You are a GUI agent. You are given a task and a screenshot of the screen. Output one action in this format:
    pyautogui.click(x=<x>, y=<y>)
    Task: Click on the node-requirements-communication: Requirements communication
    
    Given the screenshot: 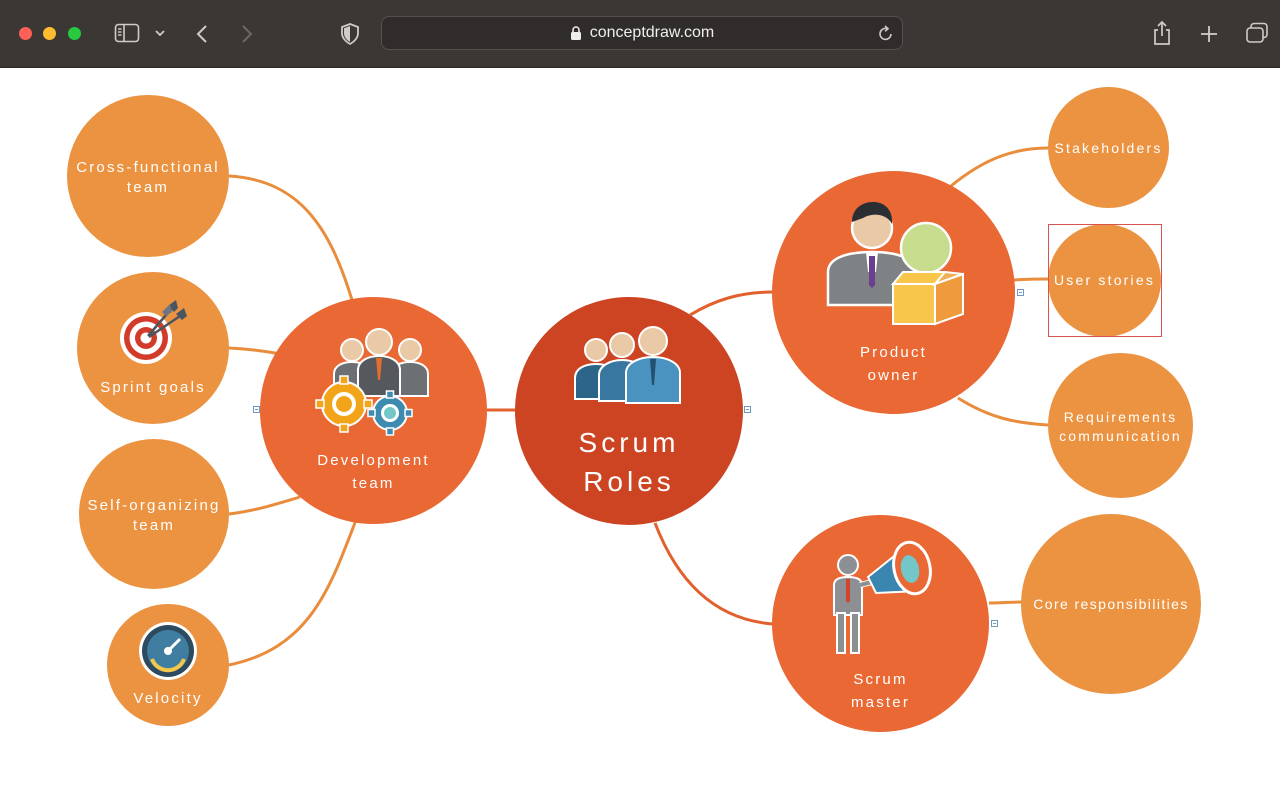 What is the action you would take?
    pyautogui.click(x=1120, y=425)
    